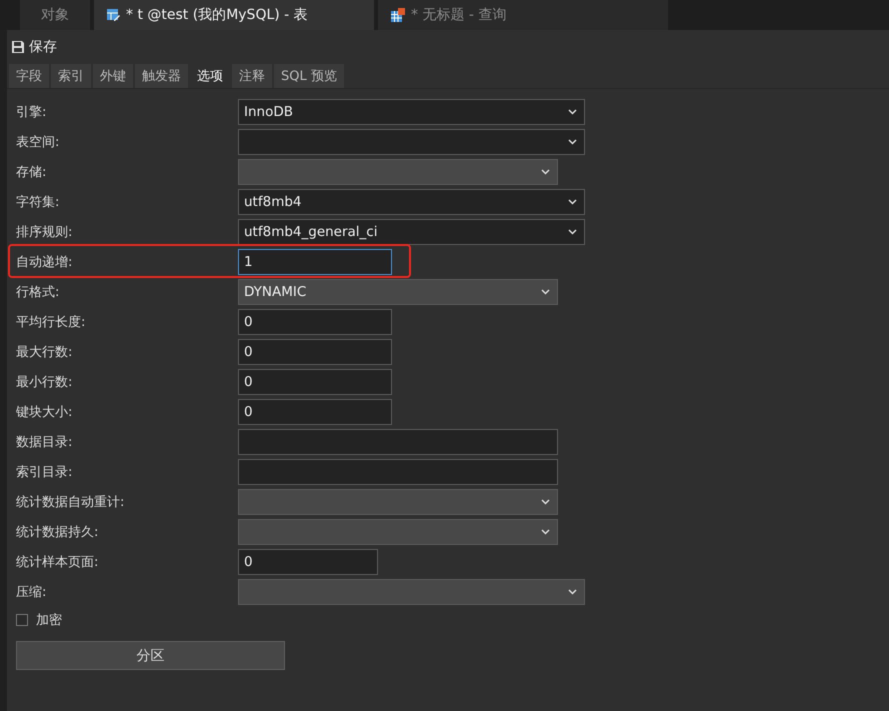 This screenshot has height=711, width=889. What do you see at coordinates (411, 202) in the screenshot?
I see `dropdown: utf8mb4` at bounding box center [411, 202].